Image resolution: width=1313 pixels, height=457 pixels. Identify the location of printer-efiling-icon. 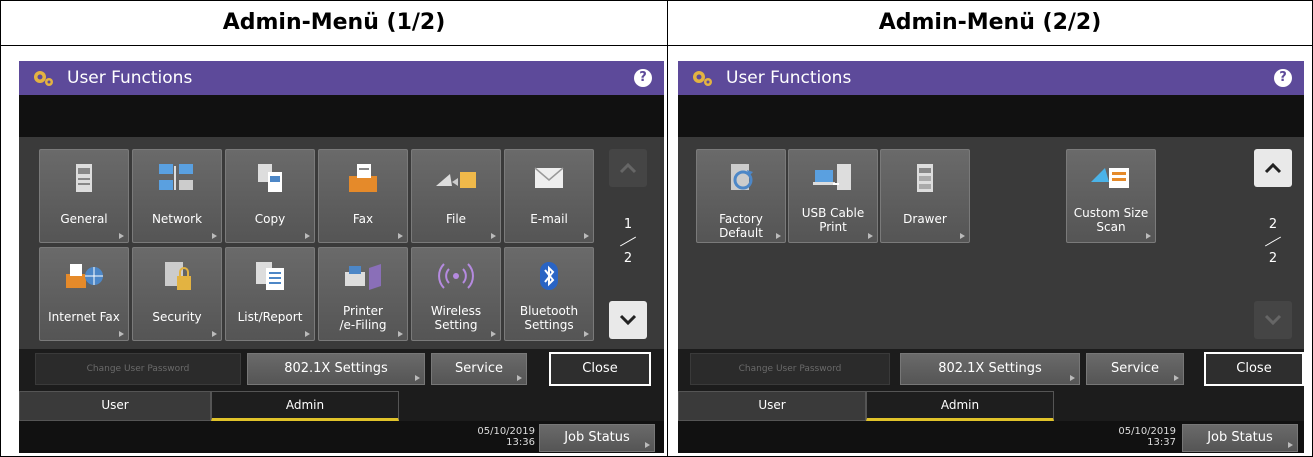
(363, 277).